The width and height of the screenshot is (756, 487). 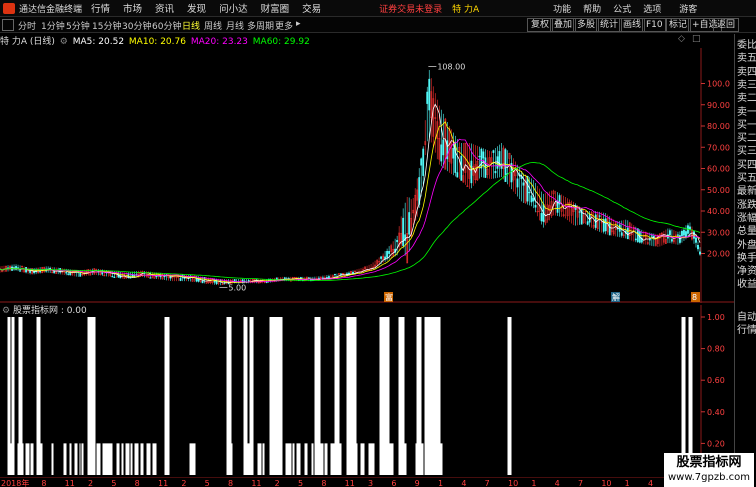 What do you see at coordinates (718, 84) in the screenshot?
I see `price-tick-label: 100.0` at bounding box center [718, 84].